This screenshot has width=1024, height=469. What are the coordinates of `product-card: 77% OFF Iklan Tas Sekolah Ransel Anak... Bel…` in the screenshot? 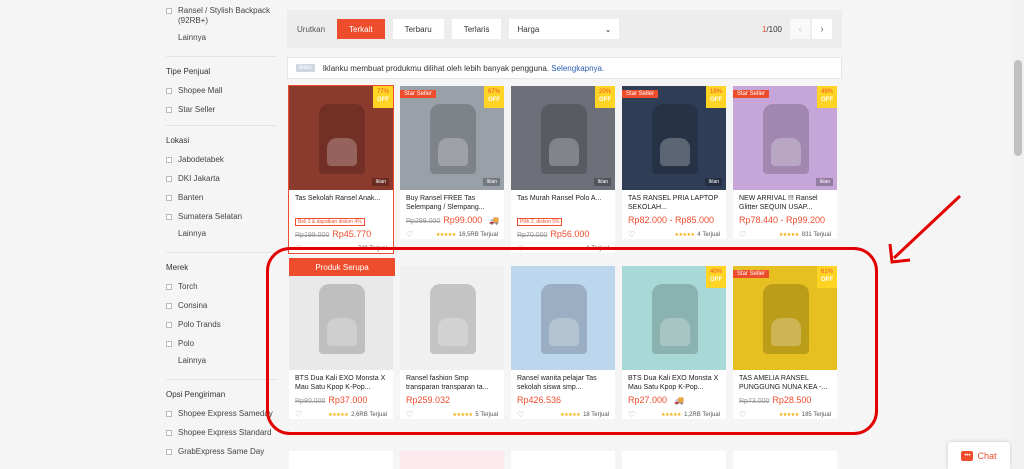 It's located at (341, 169).